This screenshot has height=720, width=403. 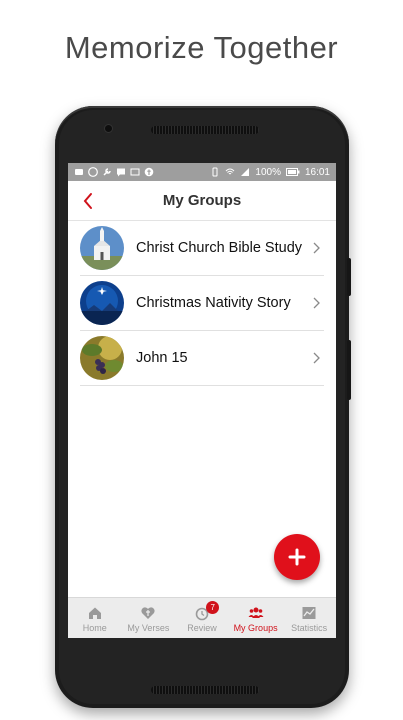 What do you see at coordinates (79, 172) in the screenshot?
I see `notification-icon` at bounding box center [79, 172].